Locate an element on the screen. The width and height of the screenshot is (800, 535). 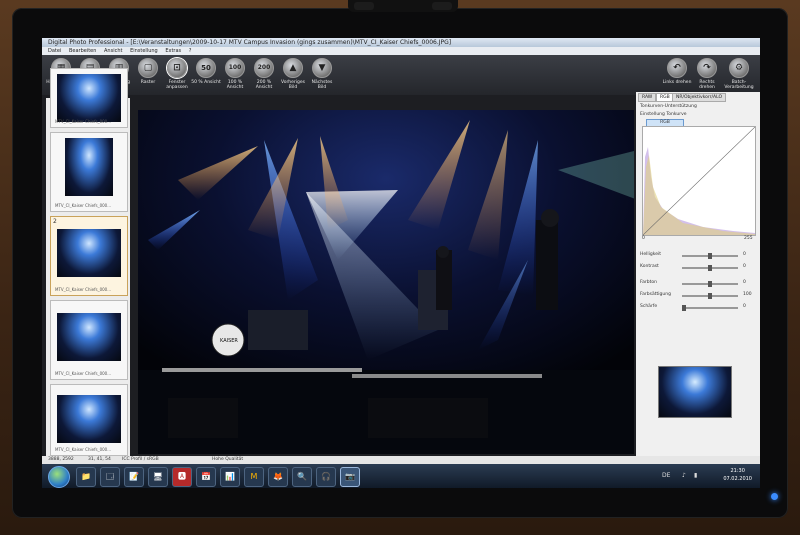
tray-language: DE is located at coordinates (666, 475).